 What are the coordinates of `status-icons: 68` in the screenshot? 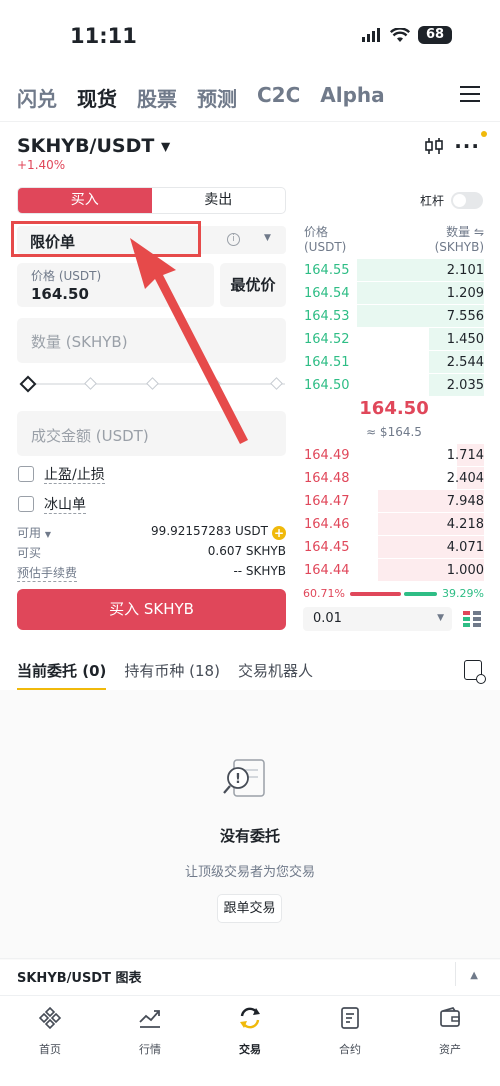 It's located at (407, 35).